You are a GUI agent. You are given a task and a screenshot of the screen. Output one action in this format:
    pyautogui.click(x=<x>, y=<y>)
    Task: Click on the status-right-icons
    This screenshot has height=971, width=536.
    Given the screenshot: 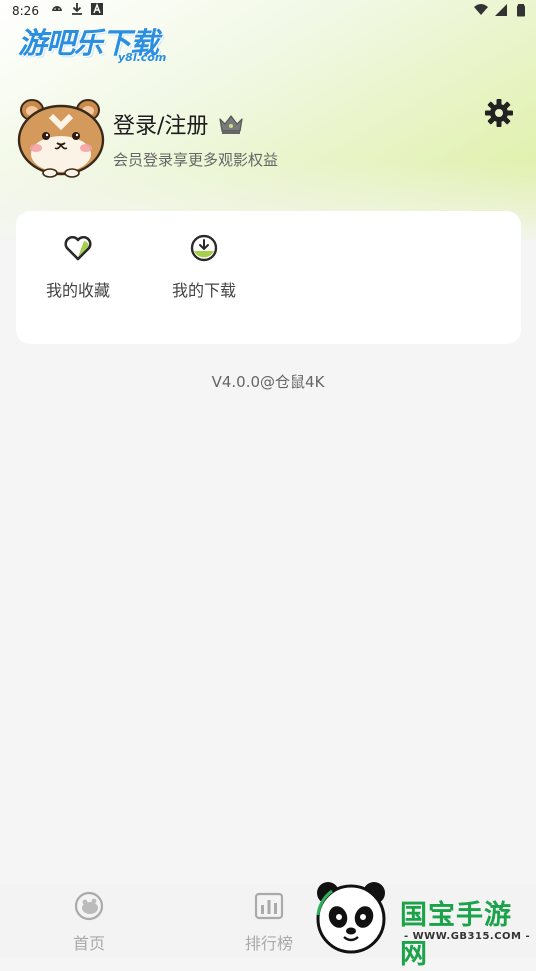 What is the action you would take?
    pyautogui.click(x=501, y=10)
    